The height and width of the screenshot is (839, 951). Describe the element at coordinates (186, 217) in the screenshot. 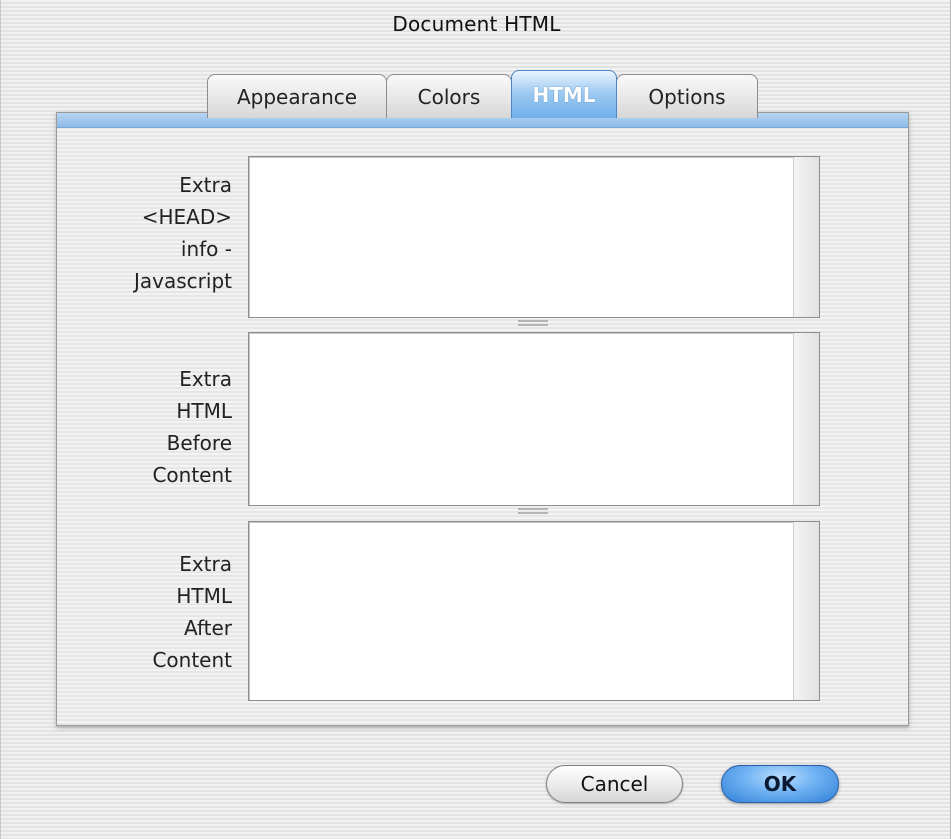

I see `label-line: <HEAD>` at that location.